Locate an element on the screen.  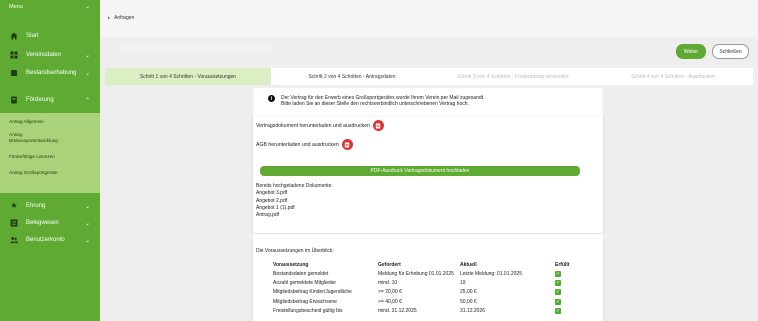
table-cell: >= 20,00 € is located at coordinates (390, 292).